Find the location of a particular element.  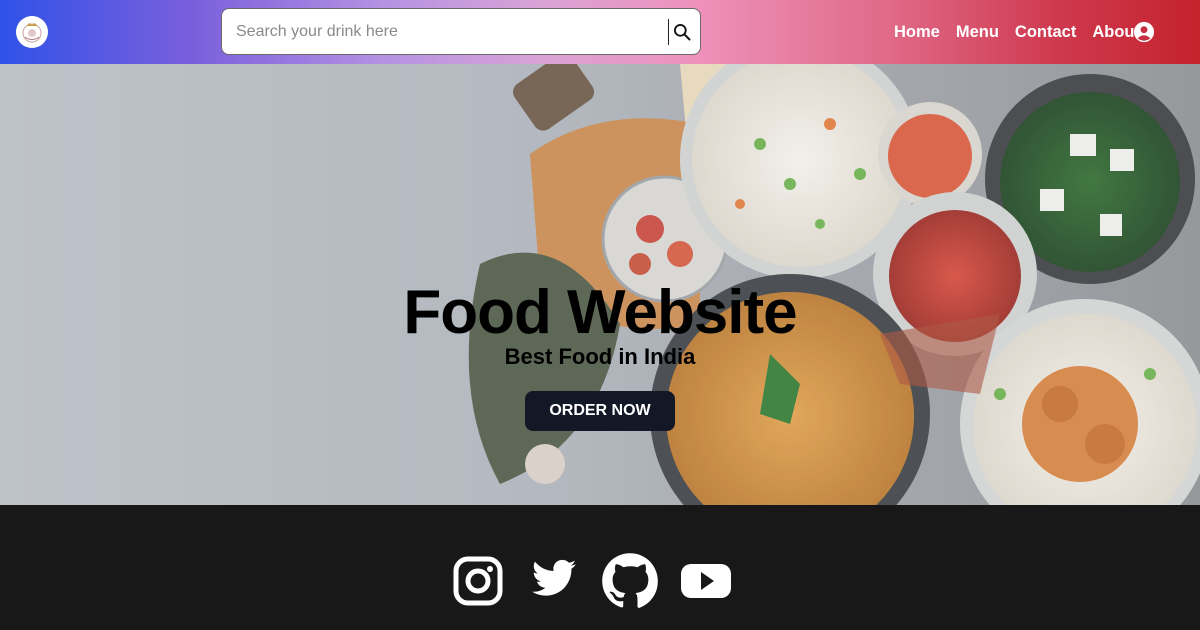

instagram-link is located at coordinates (478, 581).